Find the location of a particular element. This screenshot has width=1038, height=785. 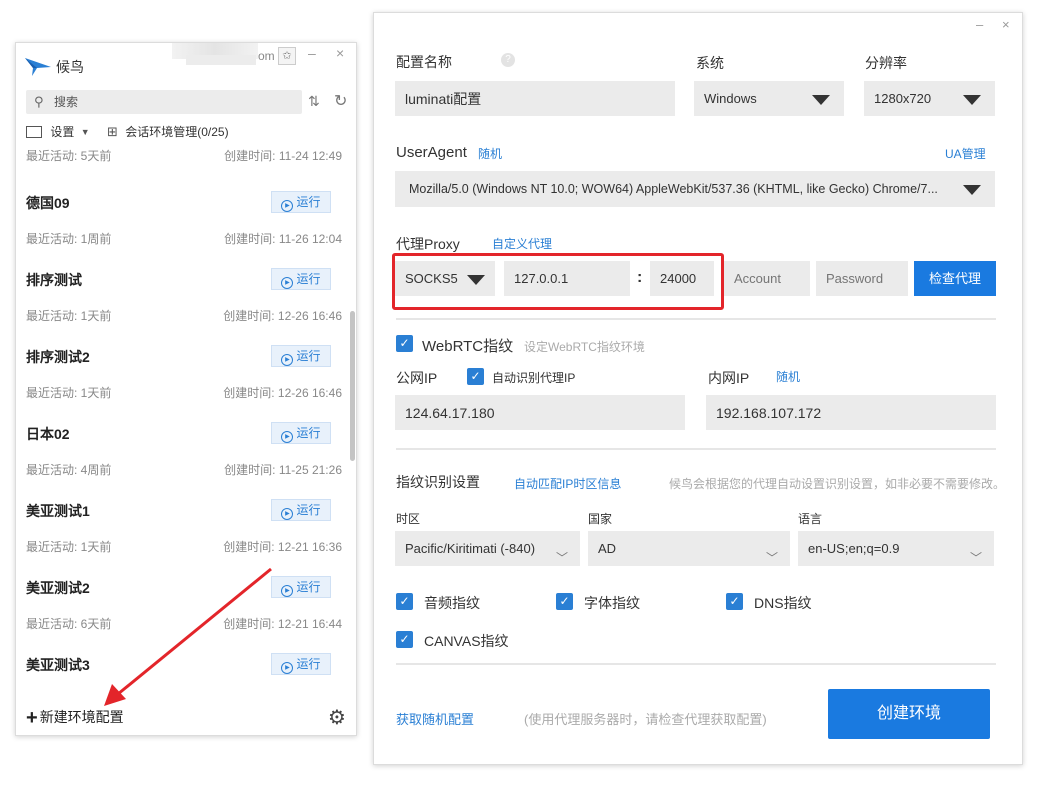

intranet-ip-input is located at coordinates (851, 412).